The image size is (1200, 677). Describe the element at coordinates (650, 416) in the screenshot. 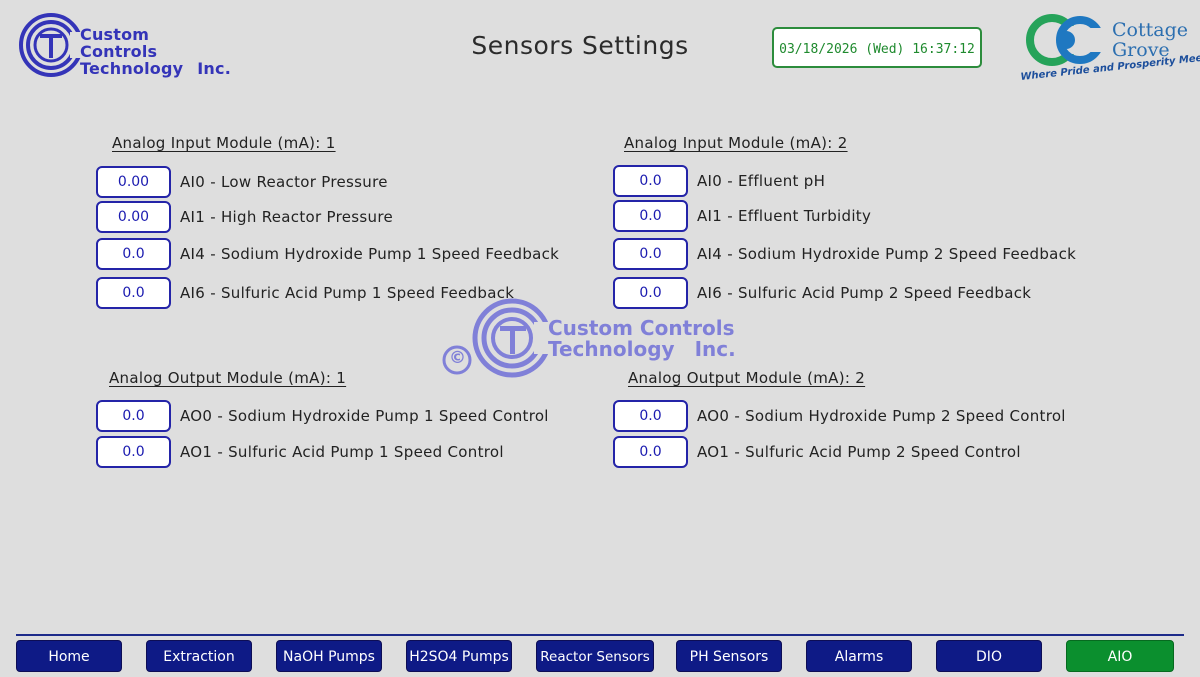

I see `ao2-ao0-value-field: 0.0` at that location.